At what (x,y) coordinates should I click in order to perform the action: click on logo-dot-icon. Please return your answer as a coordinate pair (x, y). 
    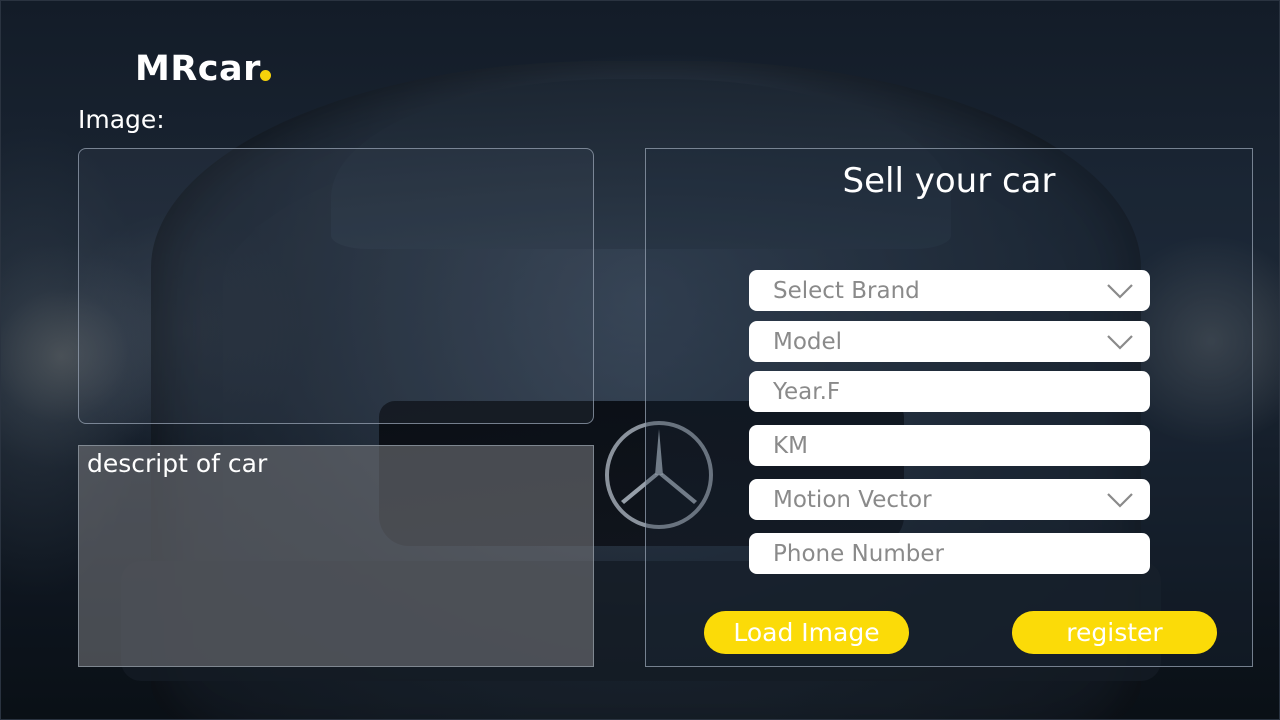
    Looking at the image, I should click on (265, 75).